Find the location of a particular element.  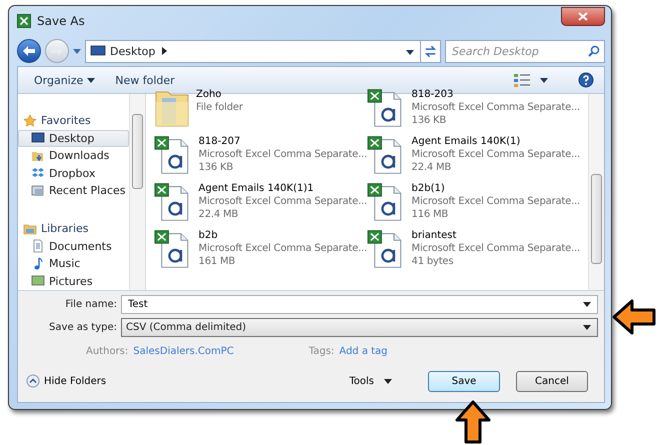

hide-folders-button: Hide Folders is located at coordinates (66, 381).